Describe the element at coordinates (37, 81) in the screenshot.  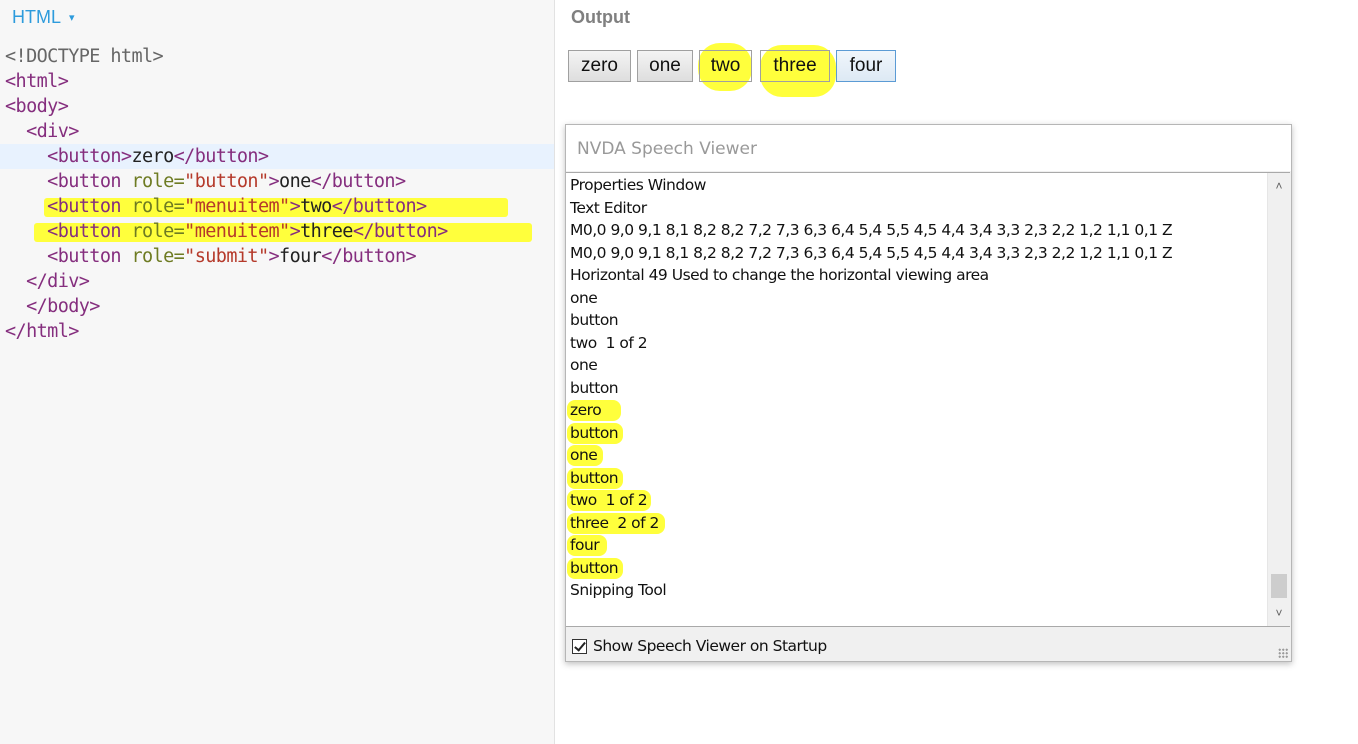
I see `code-line-text: <html>` at that location.